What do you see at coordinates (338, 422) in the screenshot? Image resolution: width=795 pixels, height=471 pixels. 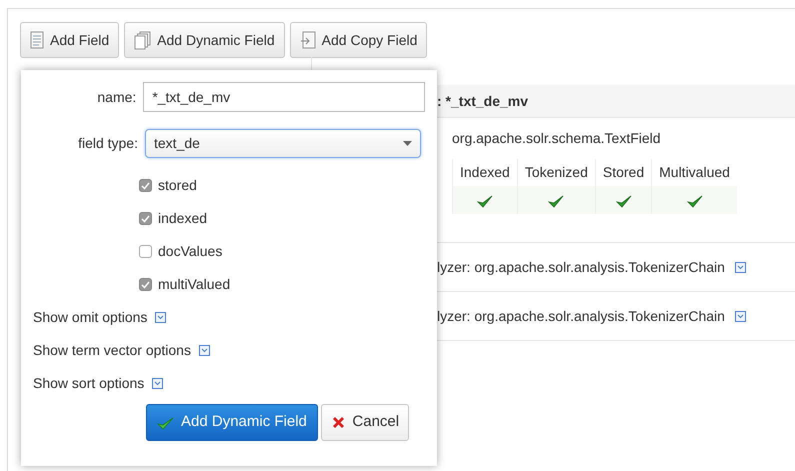 I see `cross-icon` at bounding box center [338, 422].